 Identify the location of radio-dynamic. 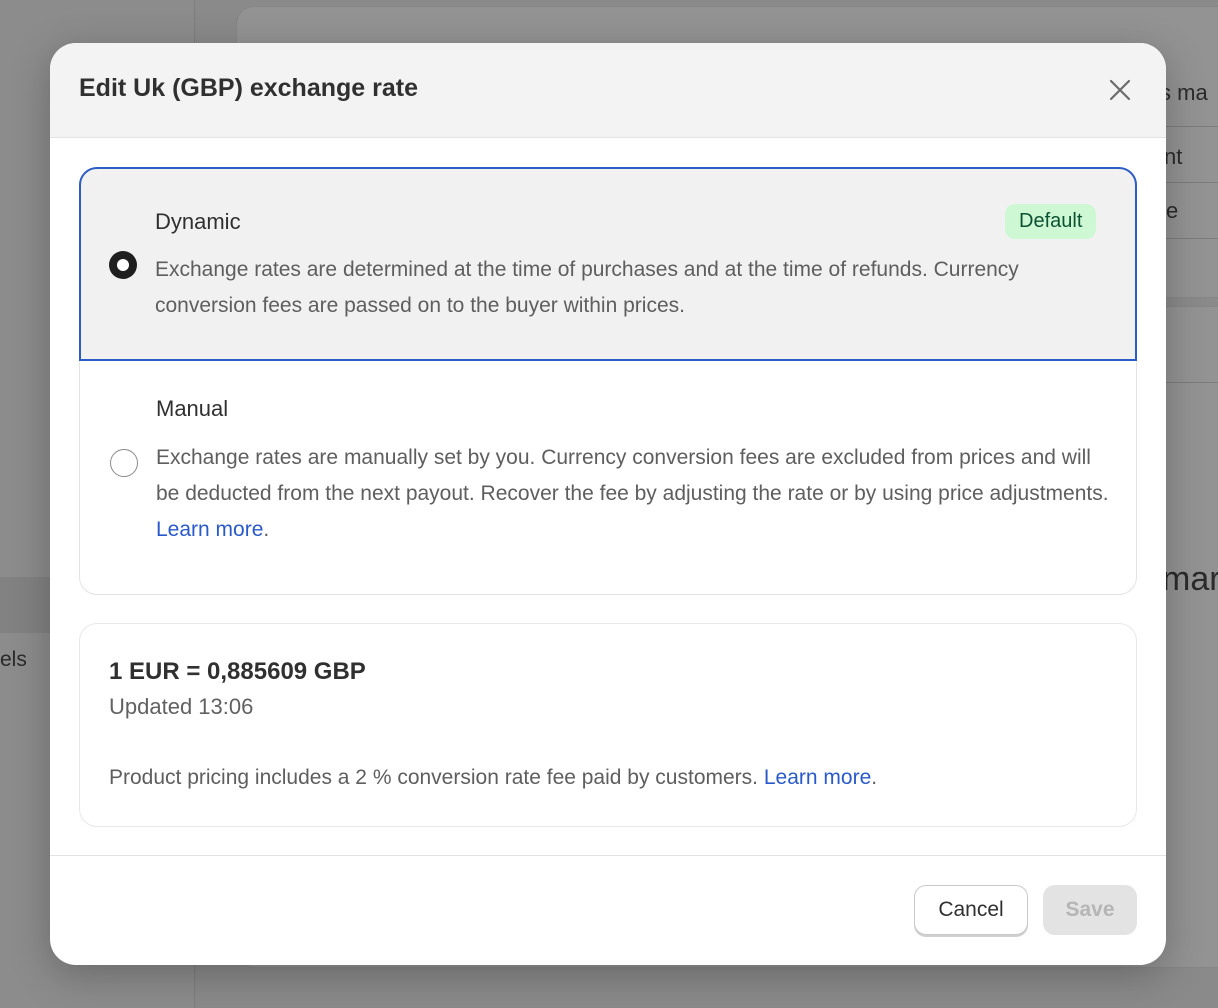
(123, 265).